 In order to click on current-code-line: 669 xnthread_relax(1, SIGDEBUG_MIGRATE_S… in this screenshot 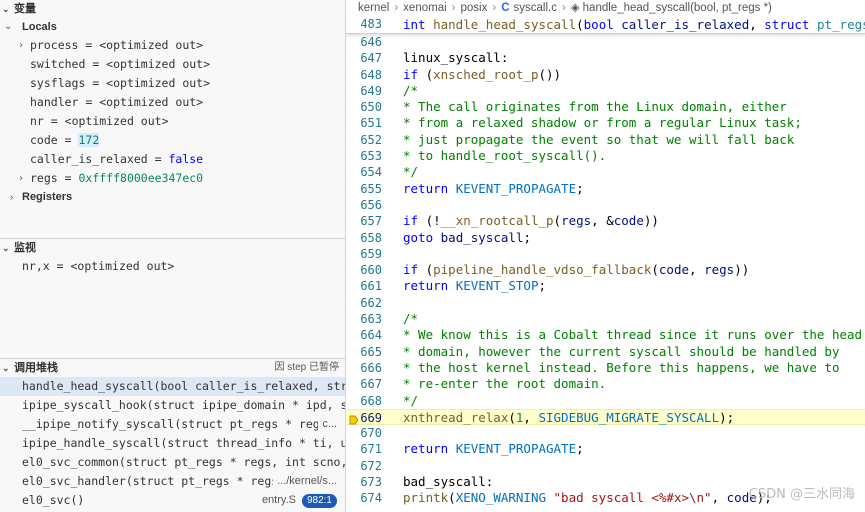, I will do `click(605, 417)`.